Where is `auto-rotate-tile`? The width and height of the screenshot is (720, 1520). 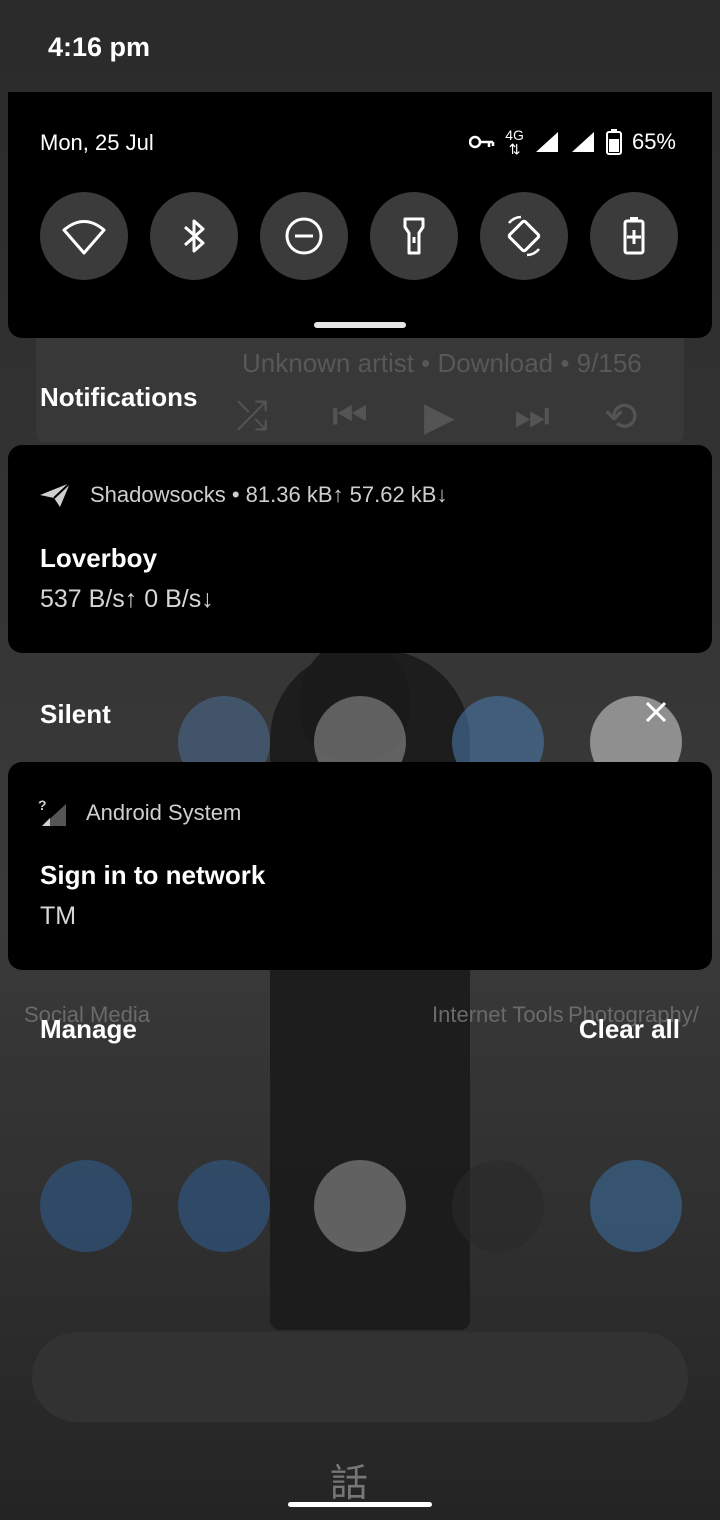
auto-rotate-tile is located at coordinates (524, 236).